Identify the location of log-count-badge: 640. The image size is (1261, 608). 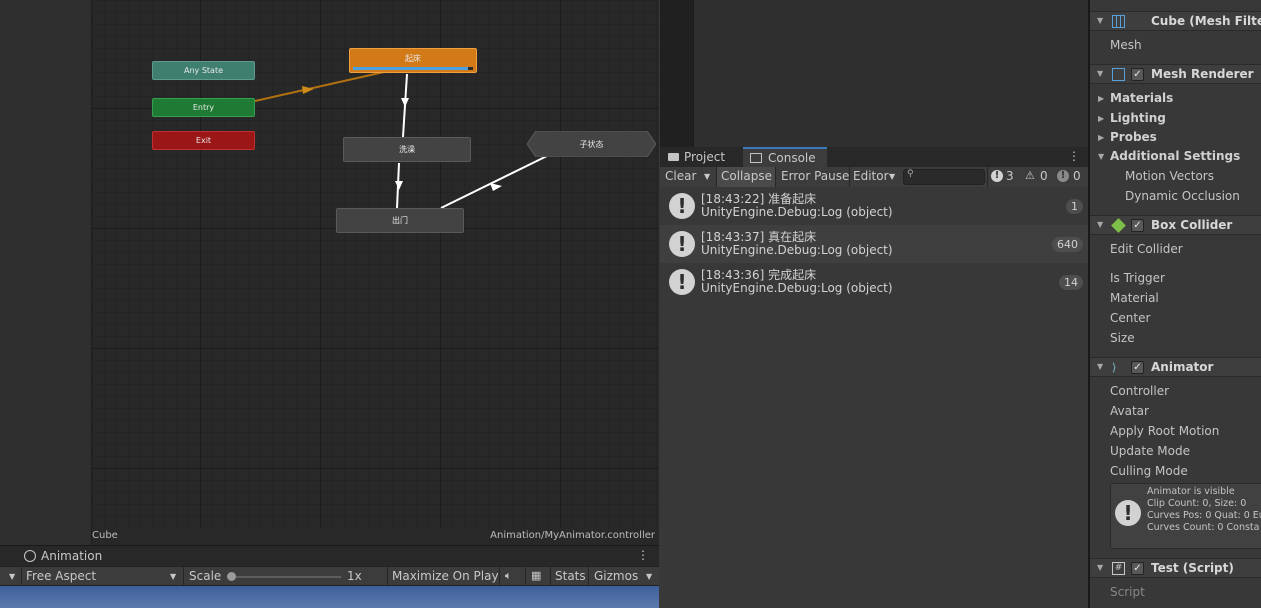
(1067, 244).